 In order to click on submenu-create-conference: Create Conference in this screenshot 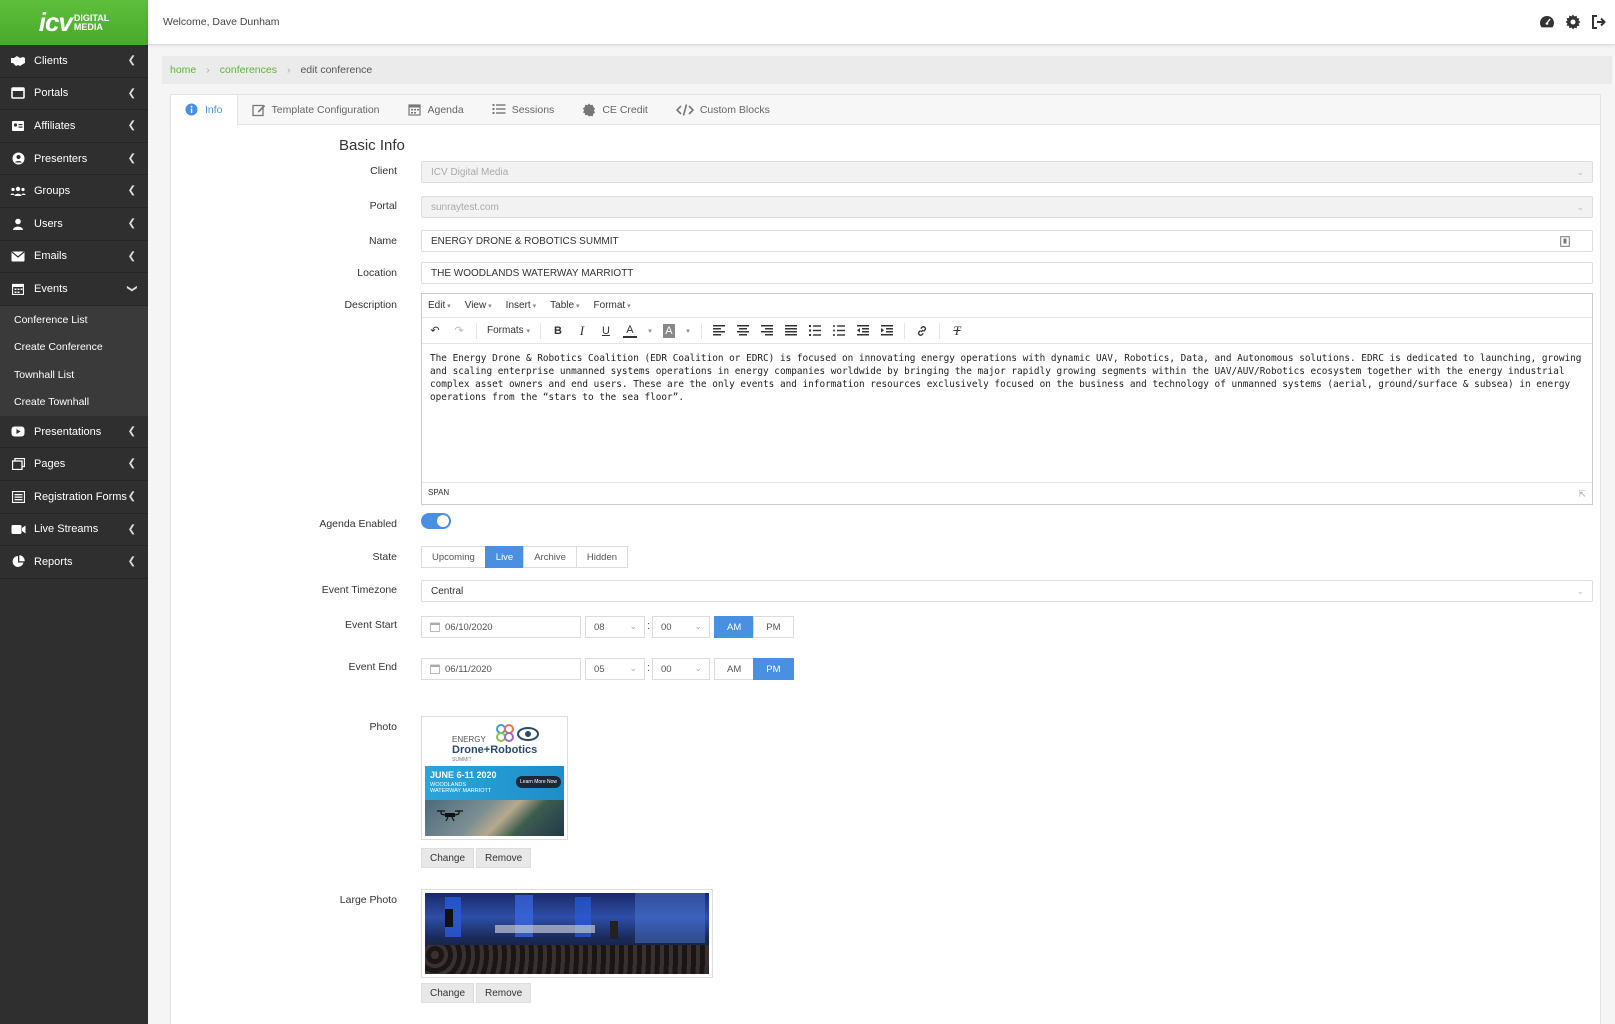, I will do `click(74, 347)`.